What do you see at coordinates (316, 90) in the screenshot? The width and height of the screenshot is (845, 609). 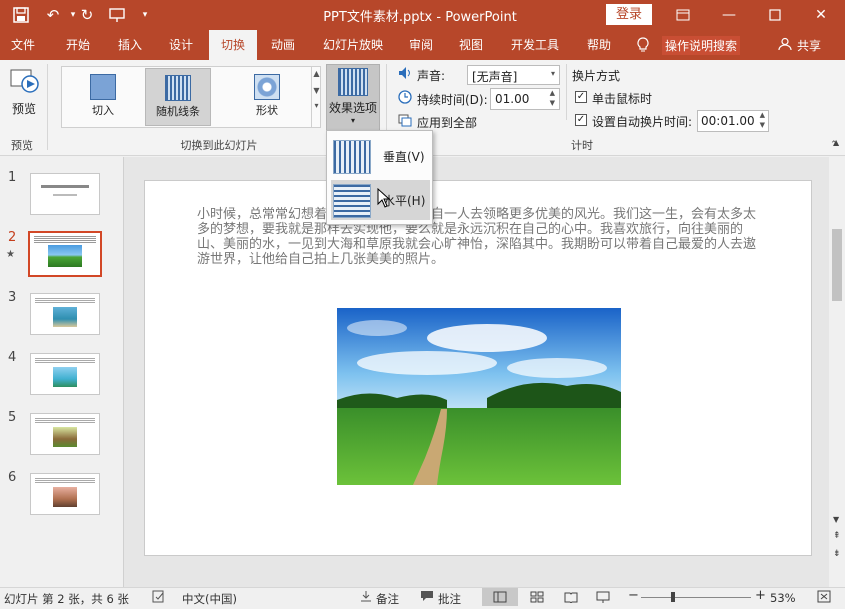 I see `scroll-down-icon: ▼` at bounding box center [316, 90].